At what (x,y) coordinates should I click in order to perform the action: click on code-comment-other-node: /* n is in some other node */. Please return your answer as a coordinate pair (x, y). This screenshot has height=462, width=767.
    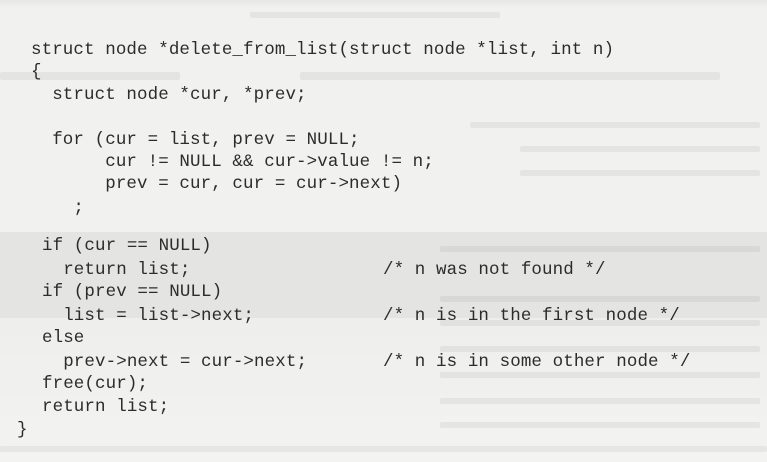
    Looking at the image, I should click on (537, 362).